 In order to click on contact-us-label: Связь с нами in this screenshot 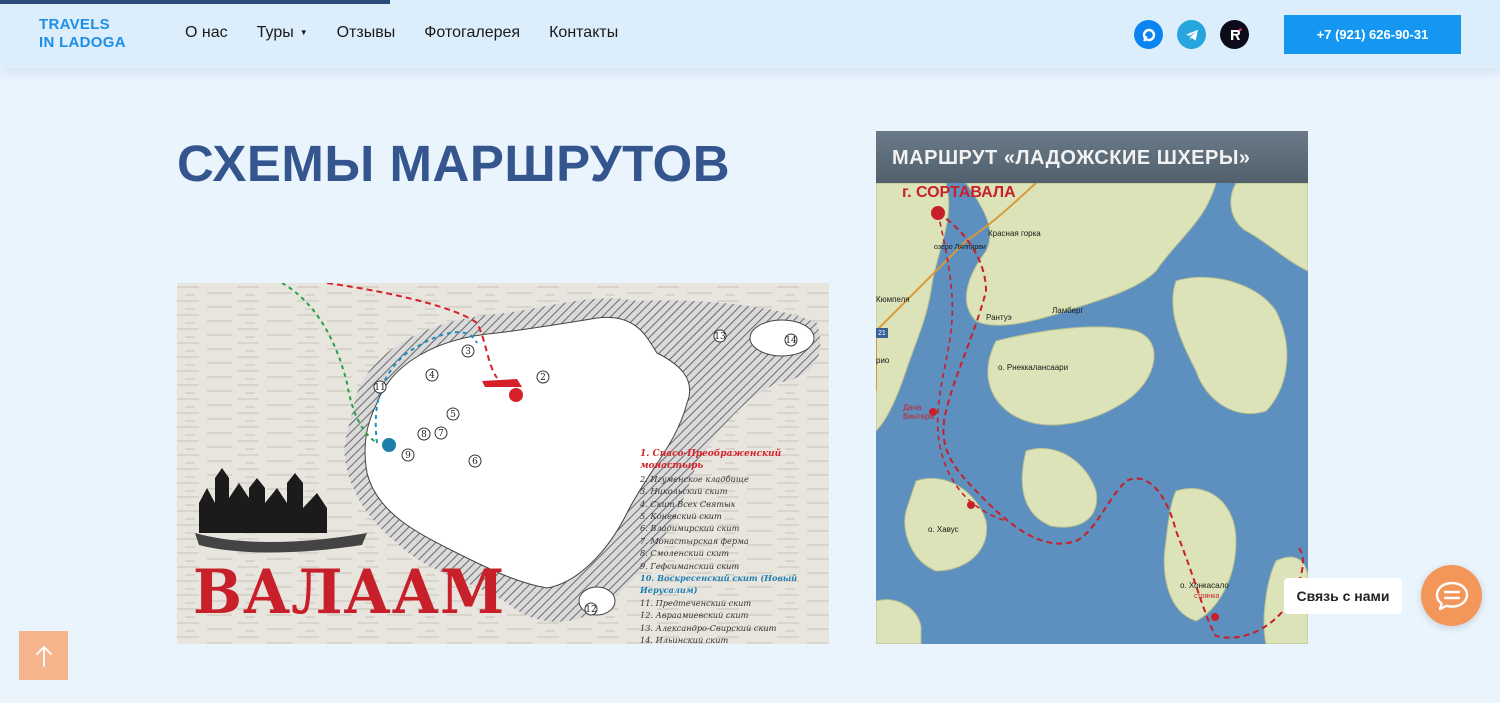, I will do `click(1343, 596)`.